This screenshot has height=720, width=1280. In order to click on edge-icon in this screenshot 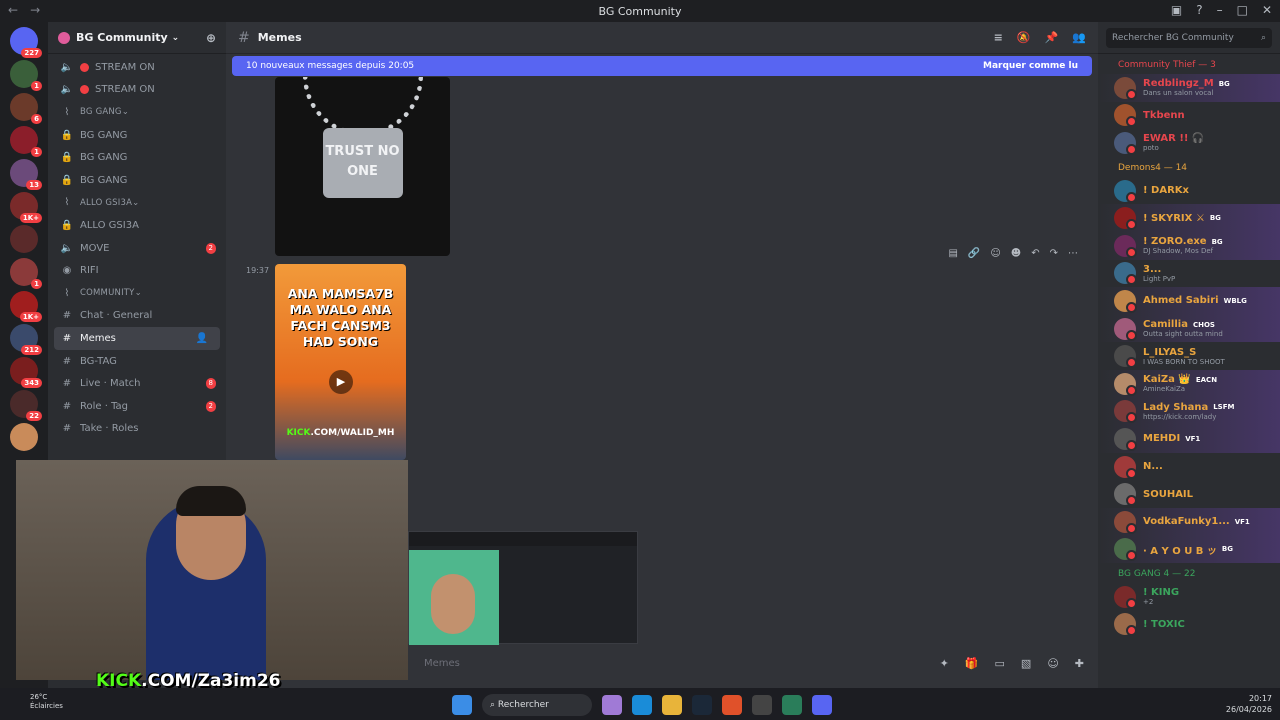, I will do `click(642, 705)`.